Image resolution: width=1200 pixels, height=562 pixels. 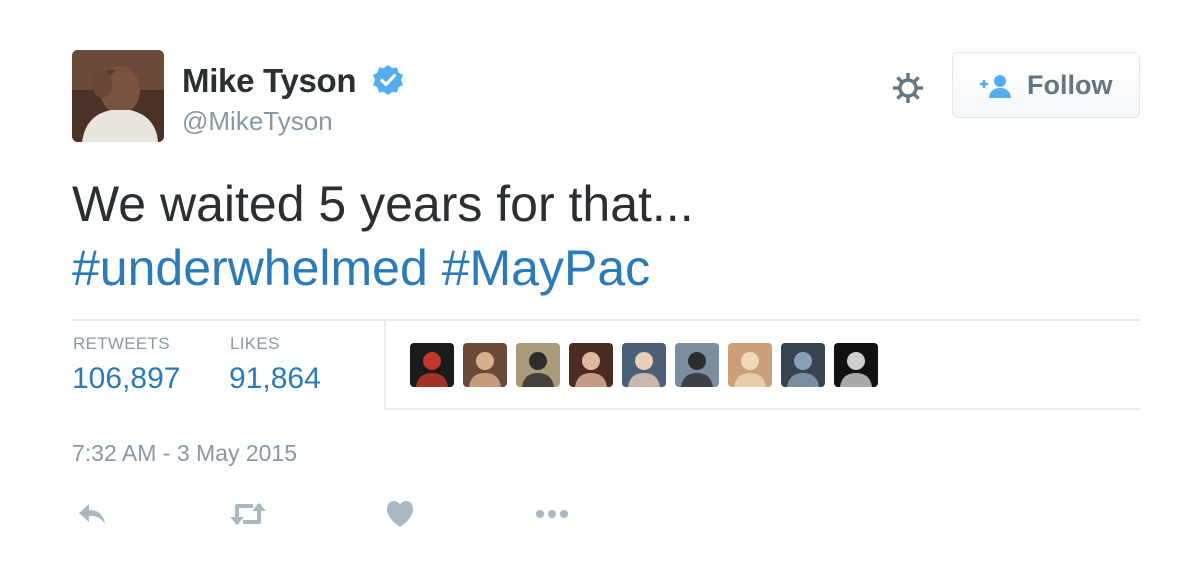 What do you see at coordinates (118, 96) in the screenshot?
I see `avatar` at bounding box center [118, 96].